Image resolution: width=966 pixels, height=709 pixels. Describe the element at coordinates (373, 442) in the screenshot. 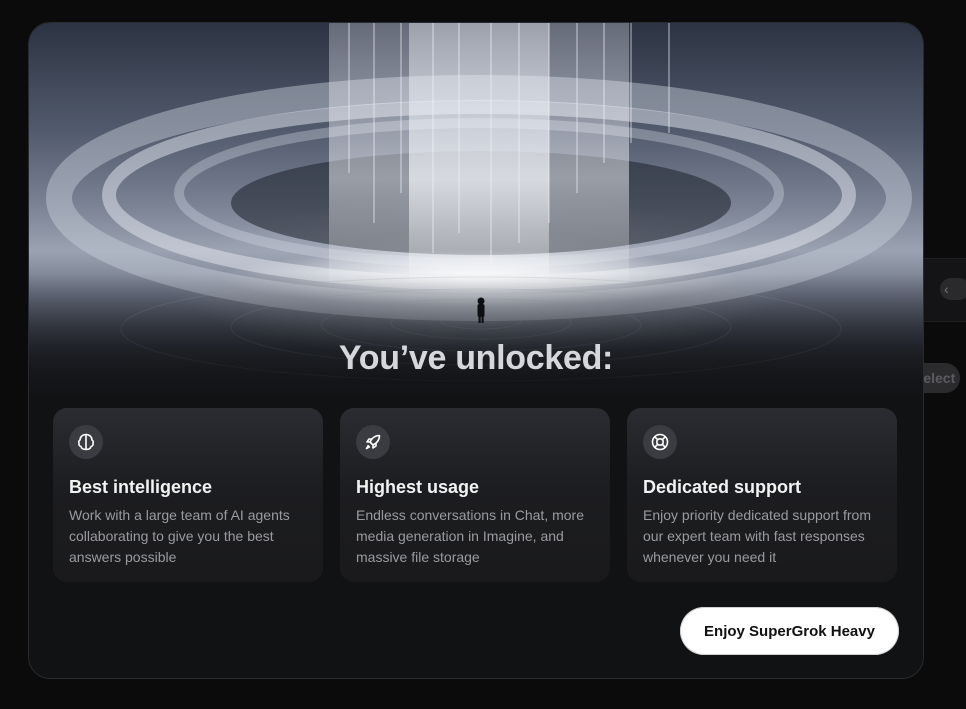

I see `rocket-icon` at that location.